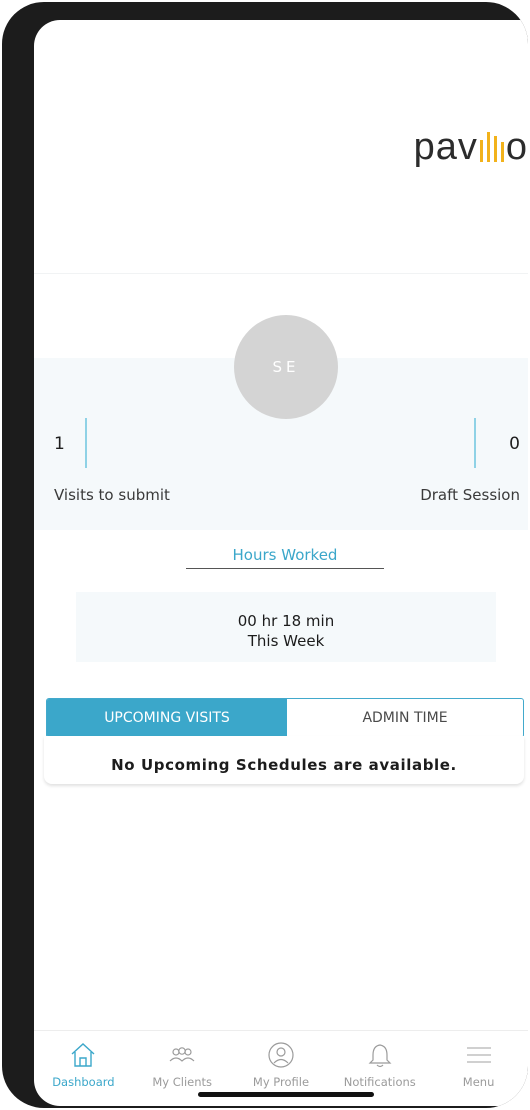 The height and width of the screenshot is (1110, 530). What do you see at coordinates (281, 1055) in the screenshot?
I see `profile-icon` at bounding box center [281, 1055].